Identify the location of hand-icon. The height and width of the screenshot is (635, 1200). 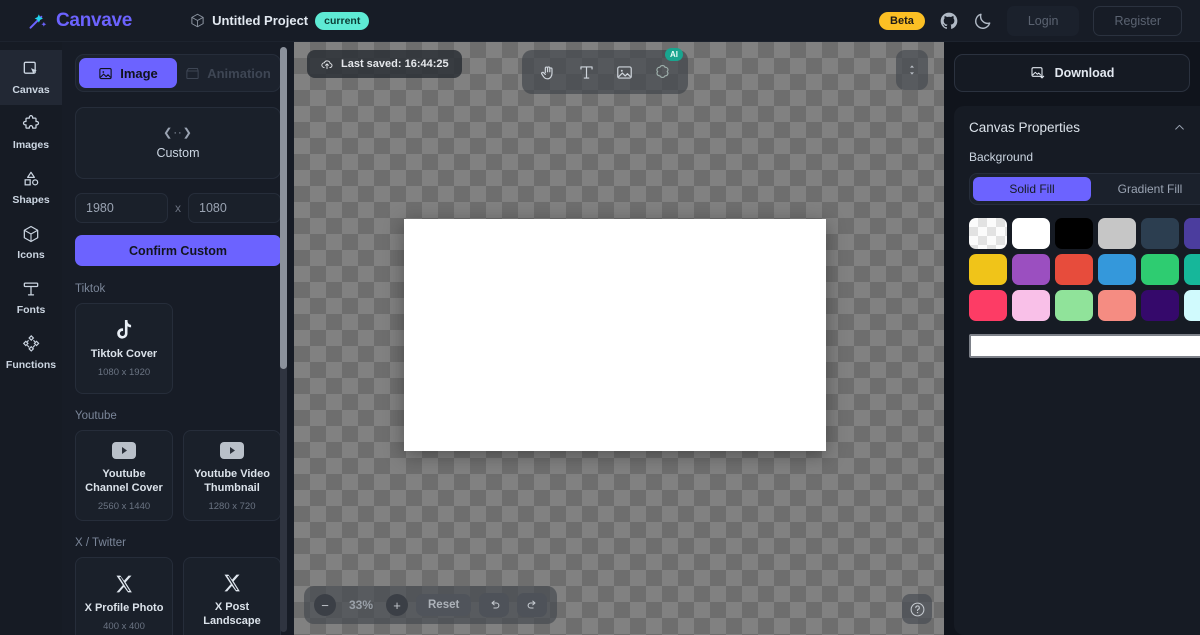
(546, 72).